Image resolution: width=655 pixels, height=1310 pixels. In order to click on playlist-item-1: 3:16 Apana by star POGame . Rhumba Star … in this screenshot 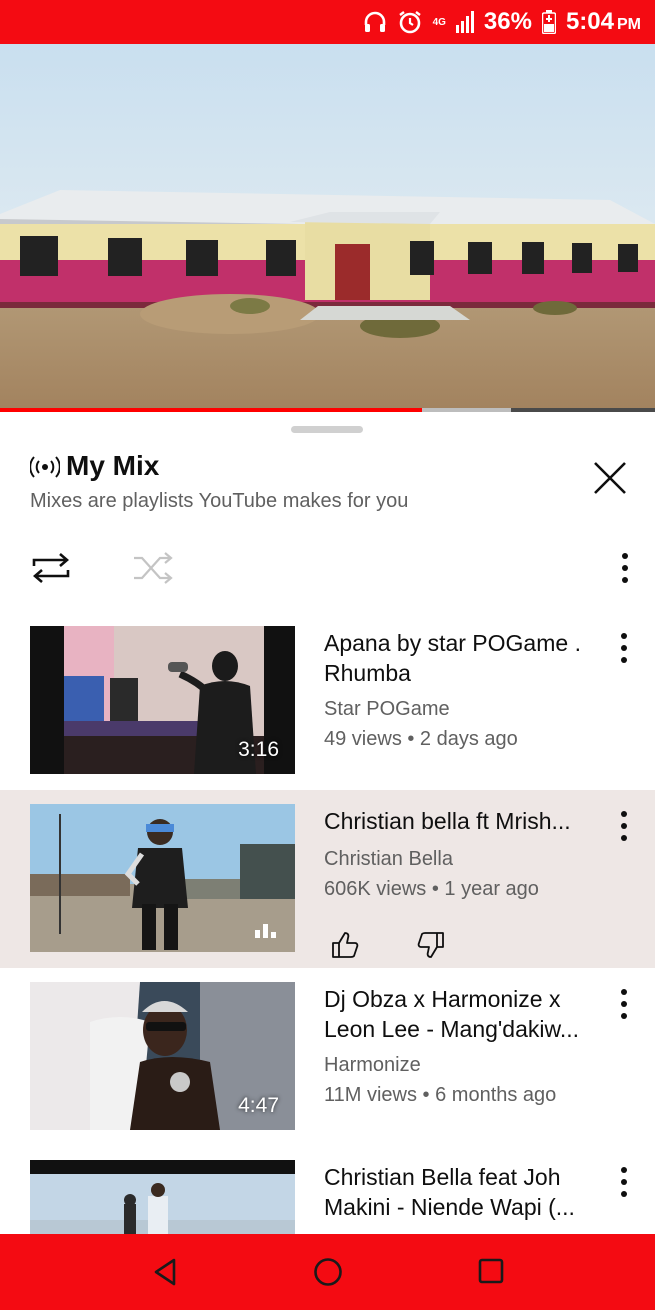, I will do `click(327, 697)`.